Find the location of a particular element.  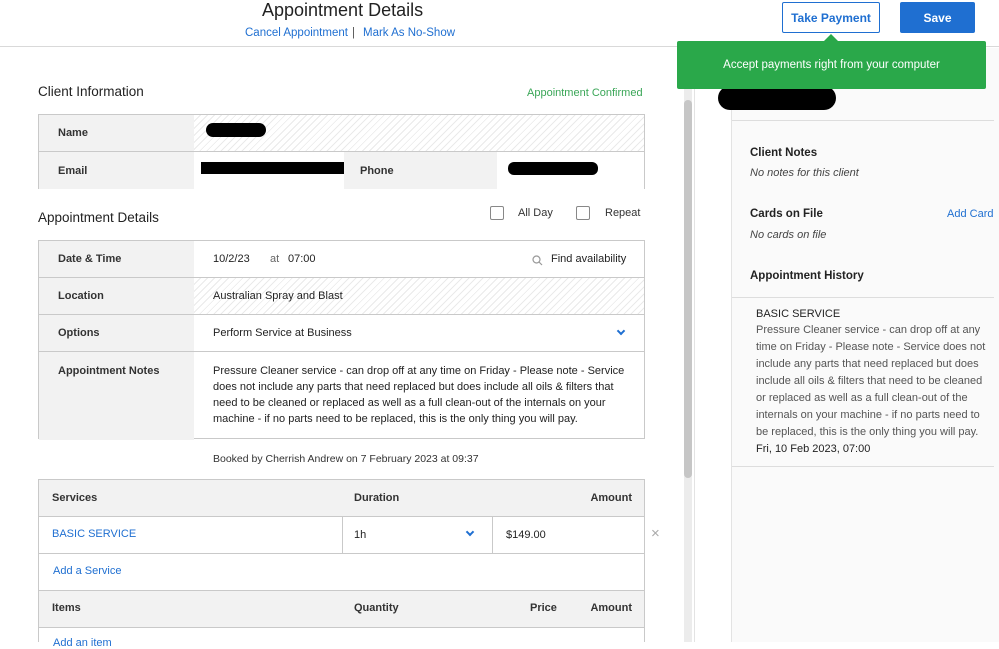

email-label: Email is located at coordinates (116, 170).